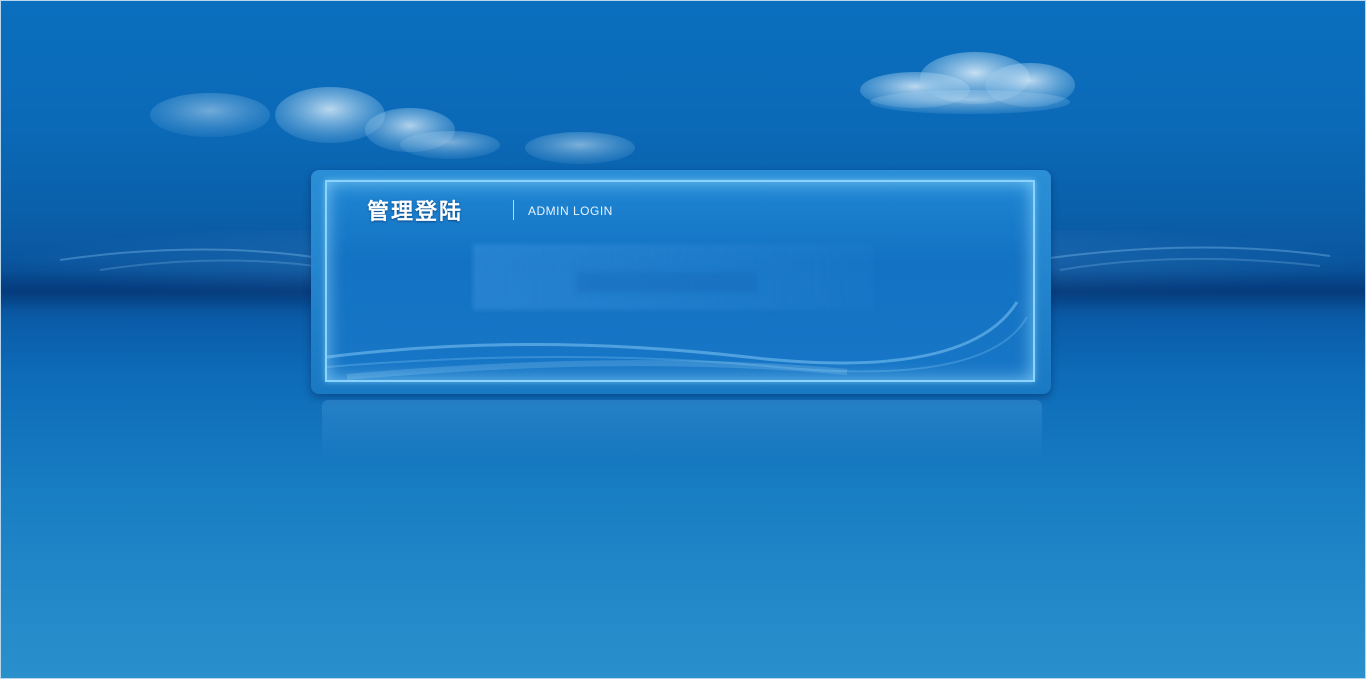 This screenshot has height=679, width=1366. Describe the element at coordinates (677, 340) in the screenshot. I see `panel-wave-decoration` at that location.